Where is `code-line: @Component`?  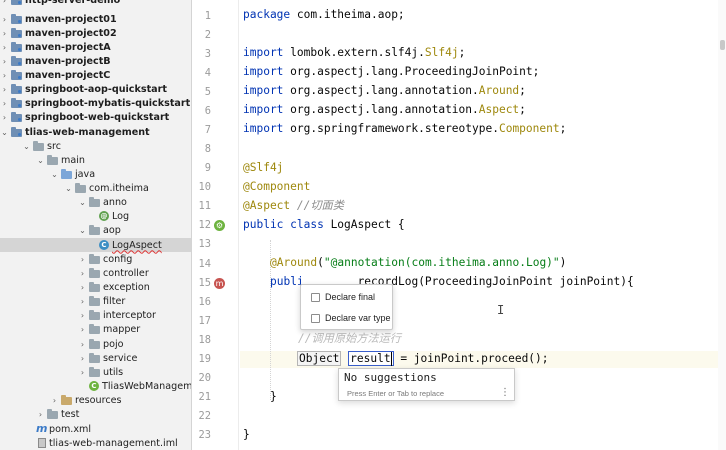
code-line: @Component is located at coordinates (276, 187).